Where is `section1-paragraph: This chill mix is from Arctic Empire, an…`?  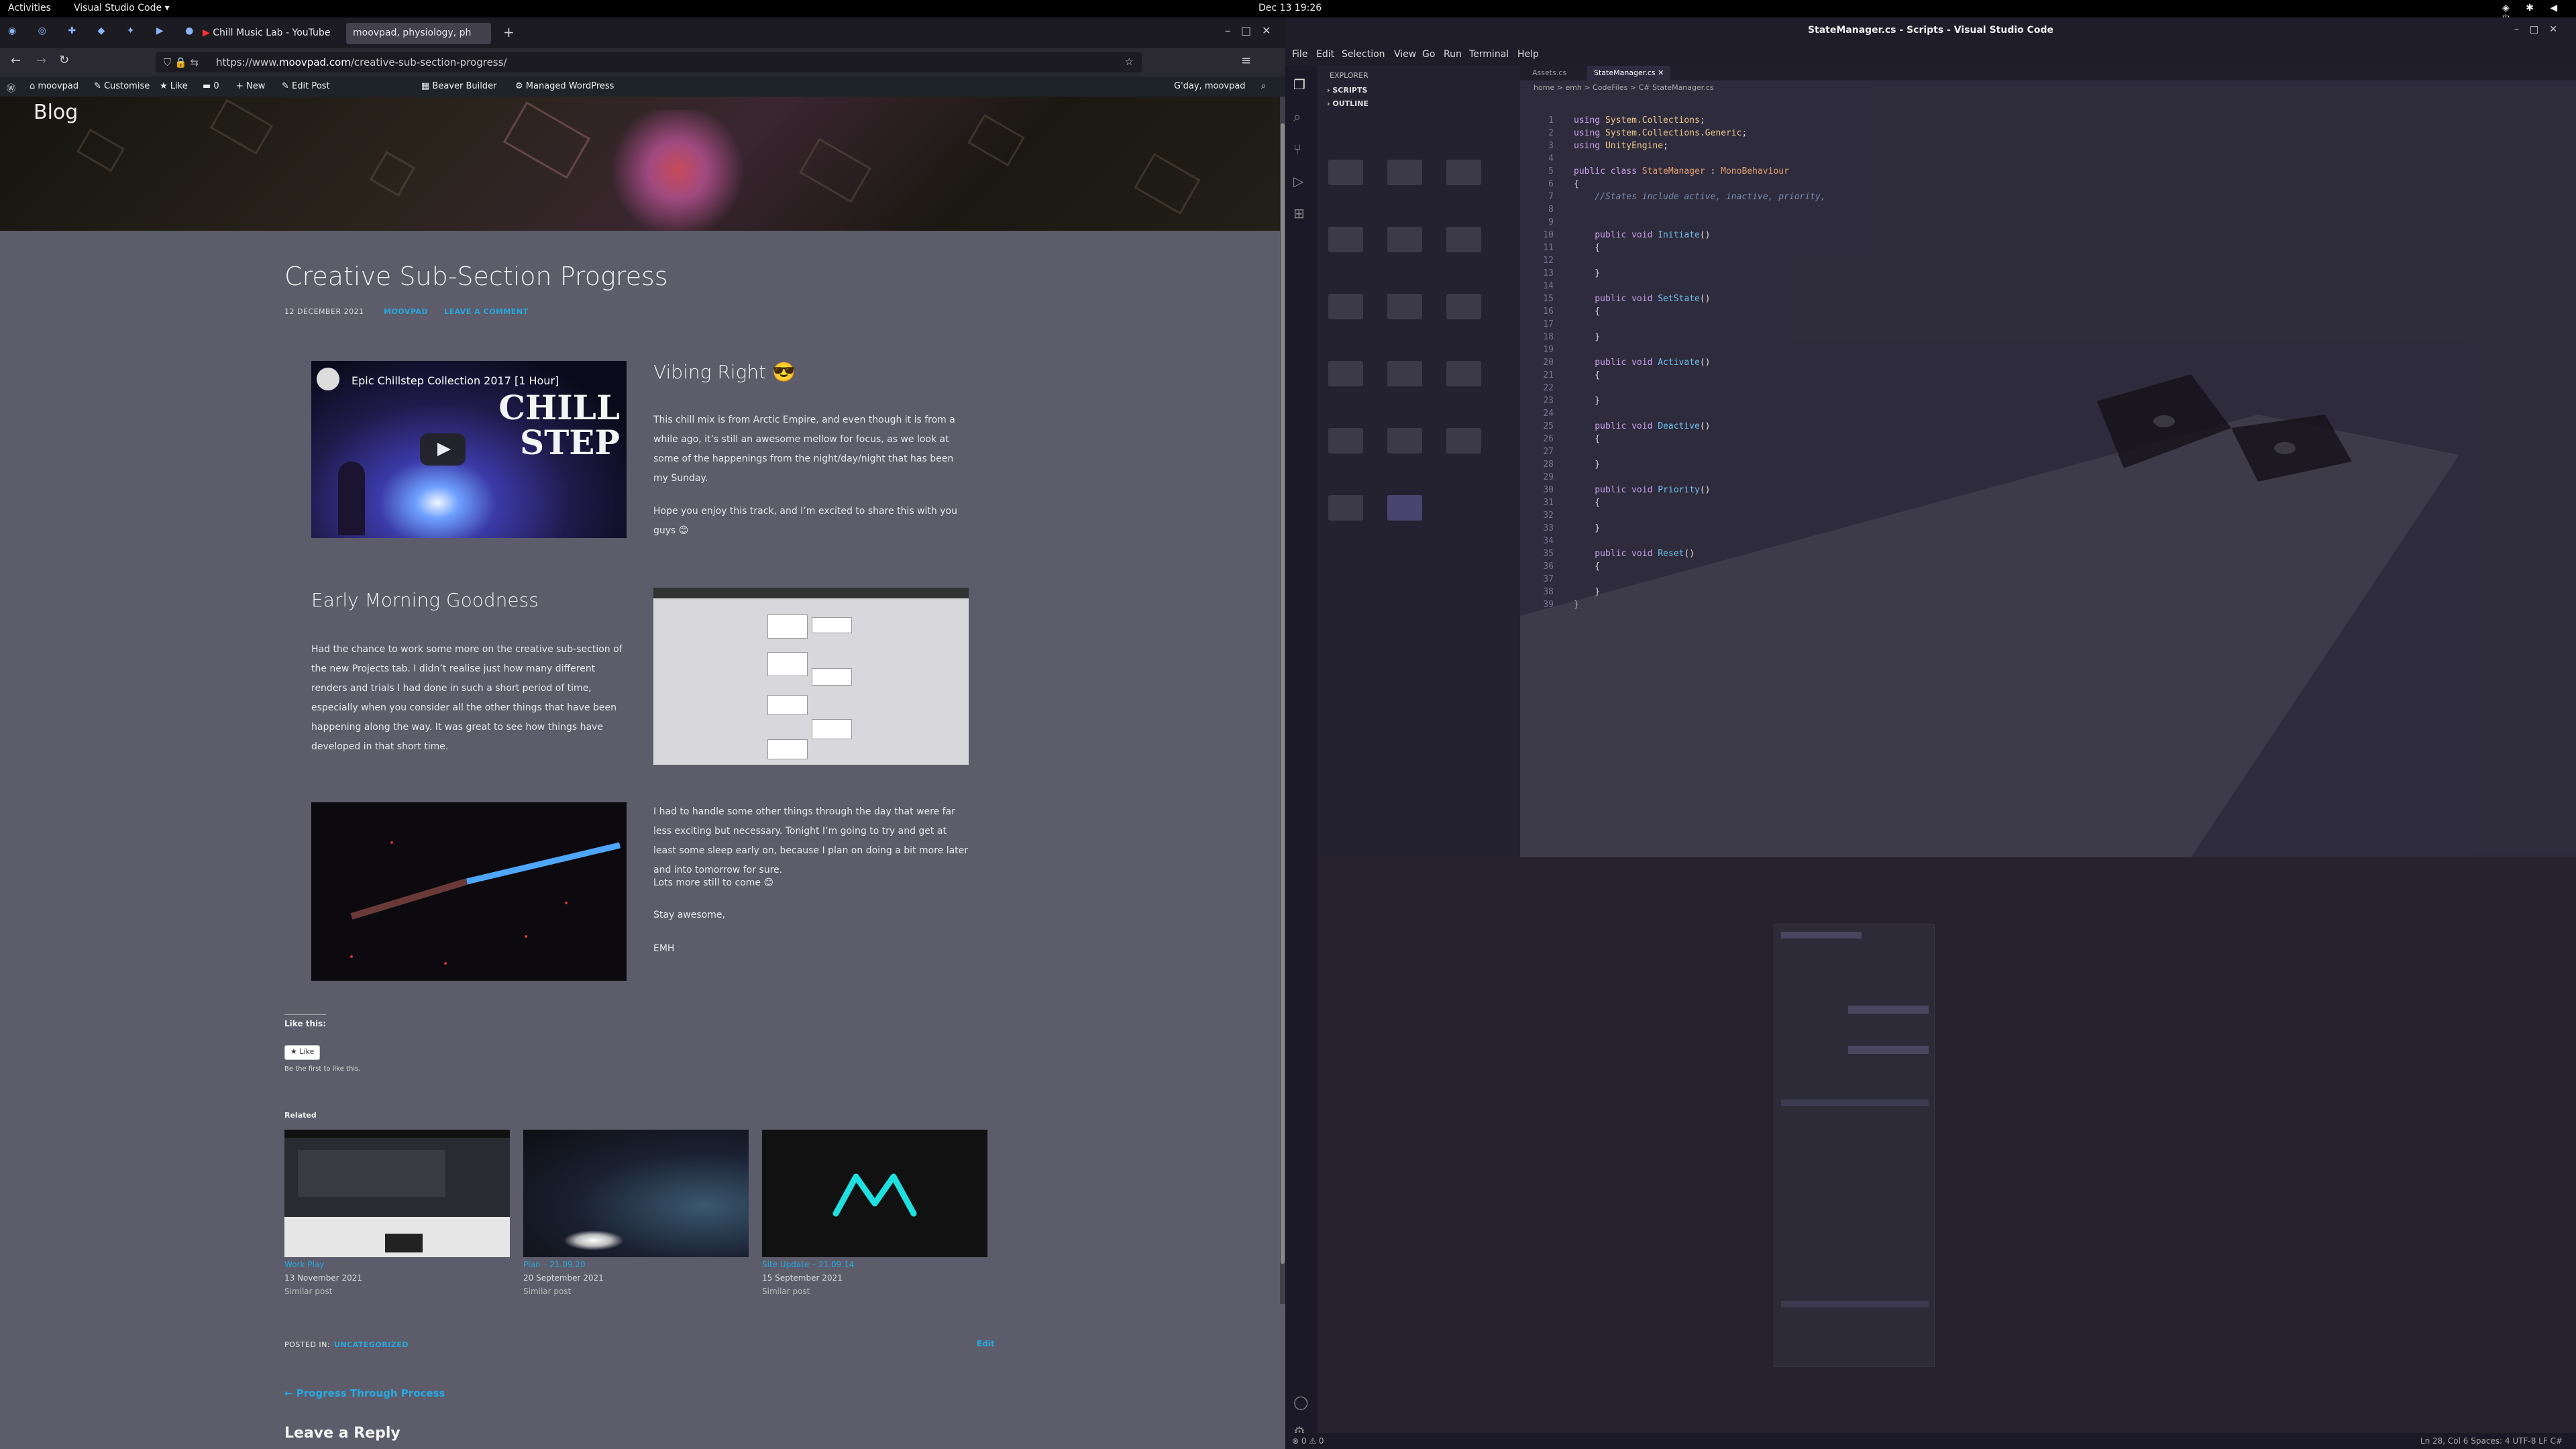
section1-paragraph: This chill mix is from Arctic Empire, an… is located at coordinates (804, 449).